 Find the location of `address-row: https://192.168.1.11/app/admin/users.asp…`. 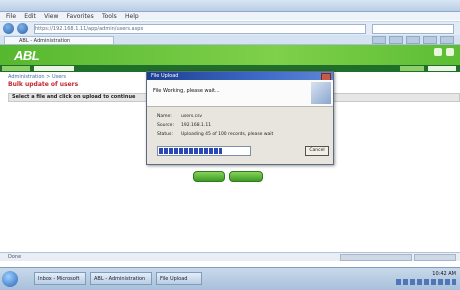

address-row: https://192.168.1.11/app/admin/users.asp… is located at coordinates (230, 28).